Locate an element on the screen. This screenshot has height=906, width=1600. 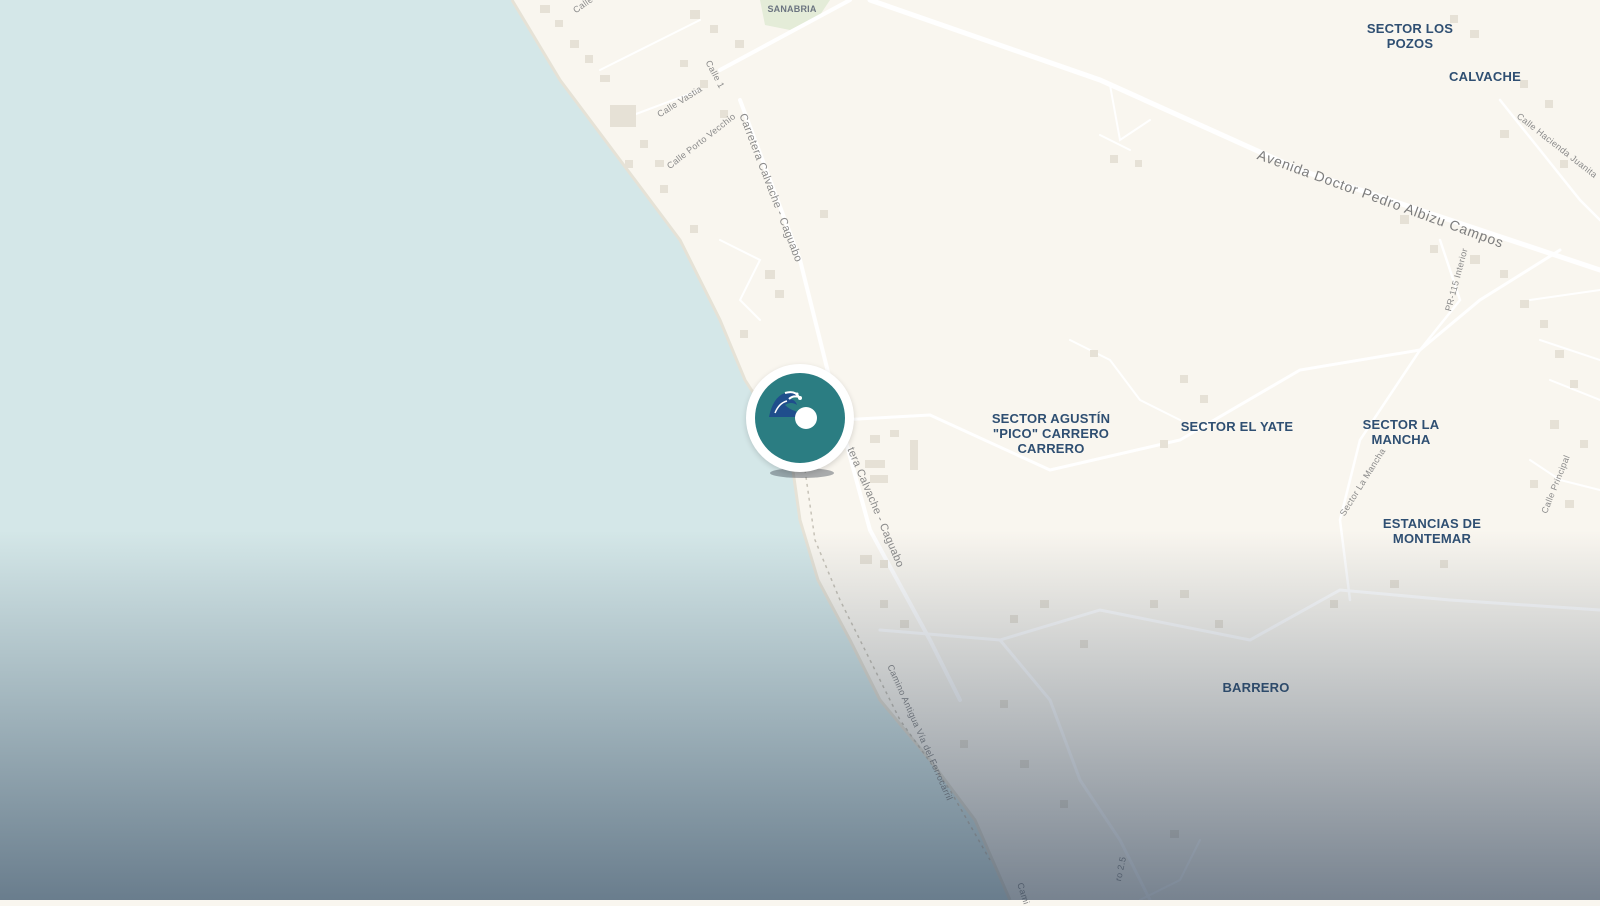
place-label-los-pozos: SECTOR LOS POZOS is located at coordinates (1410, 36).